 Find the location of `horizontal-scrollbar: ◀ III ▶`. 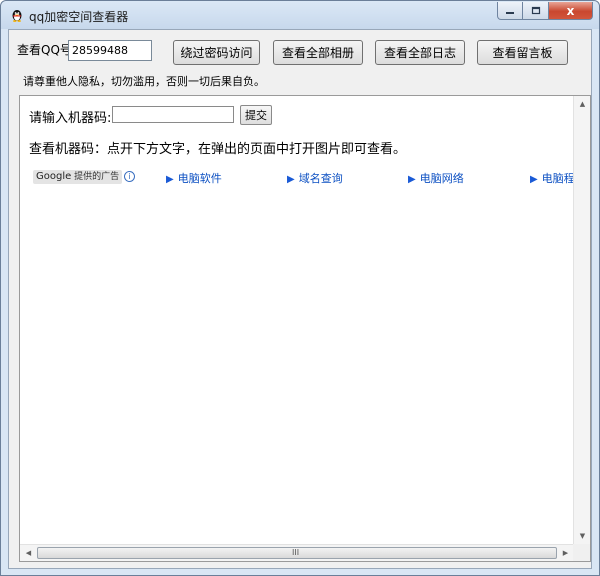

horizontal-scrollbar: ◀ III ▶ is located at coordinates (297, 552).